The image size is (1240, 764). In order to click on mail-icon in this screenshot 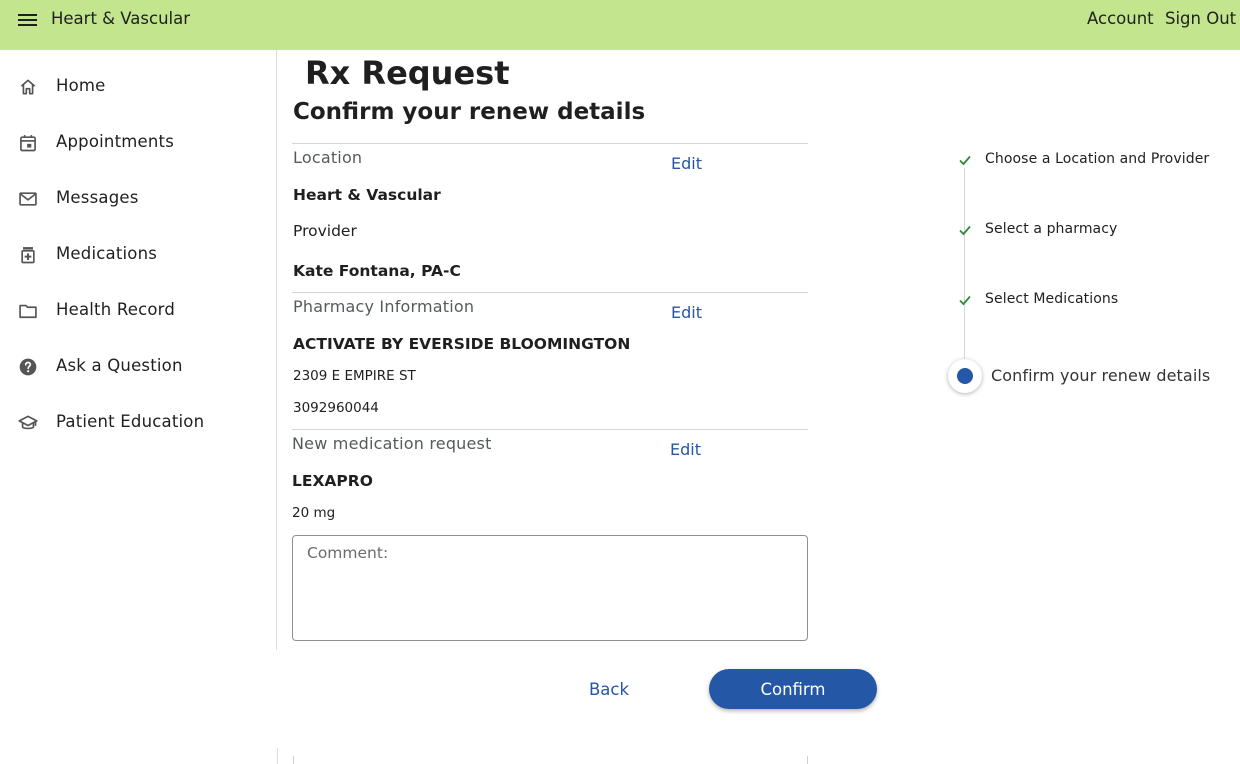, I will do `click(28, 199)`.